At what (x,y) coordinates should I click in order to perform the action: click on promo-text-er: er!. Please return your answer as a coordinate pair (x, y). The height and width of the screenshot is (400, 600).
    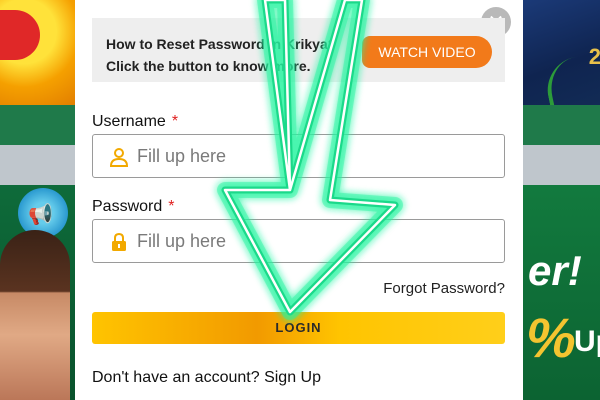
    Looking at the image, I should click on (555, 270).